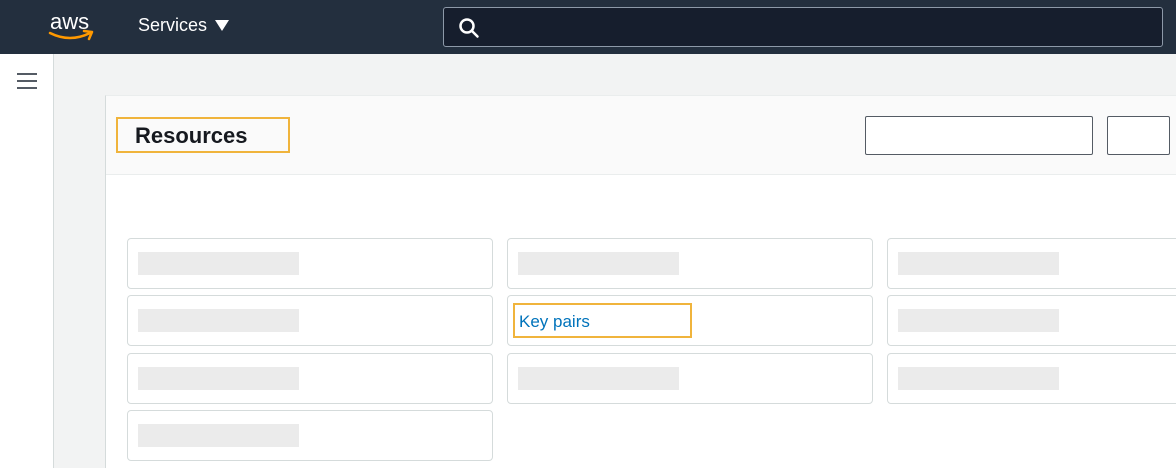 The image size is (1176, 468). What do you see at coordinates (71, 35) in the screenshot?
I see `smile-arrow-icon` at bounding box center [71, 35].